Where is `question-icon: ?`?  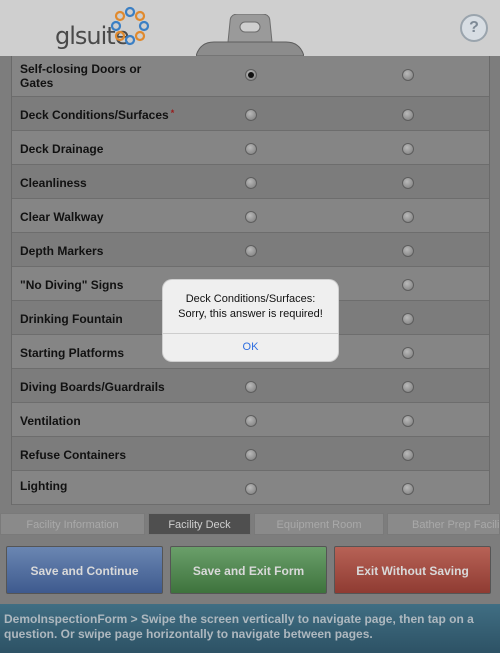 question-icon: ? is located at coordinates (474, 27).